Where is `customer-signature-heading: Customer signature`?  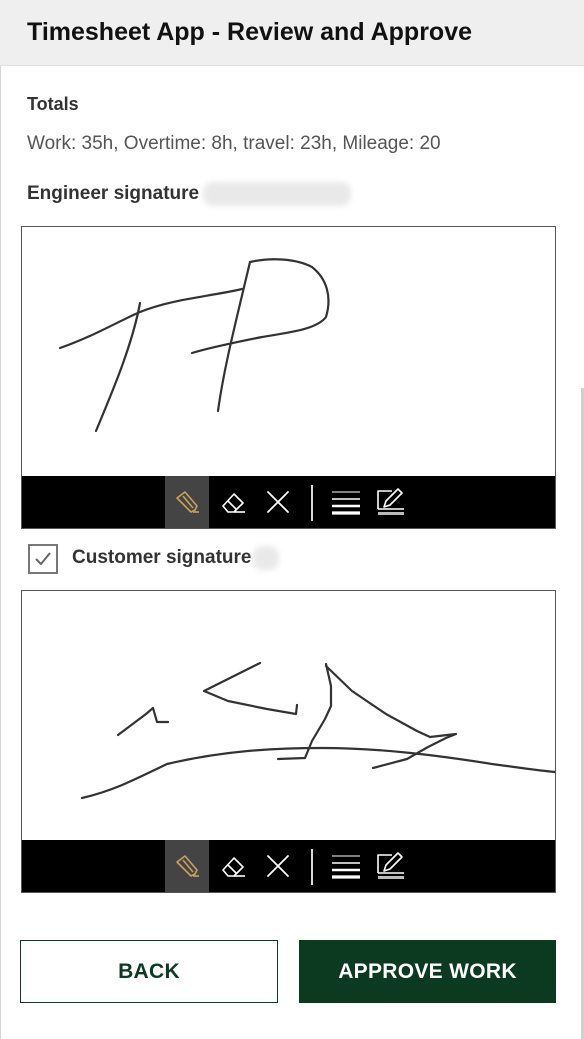
customer-signature-heading: Customer signature is located at coordinates (176, 558).